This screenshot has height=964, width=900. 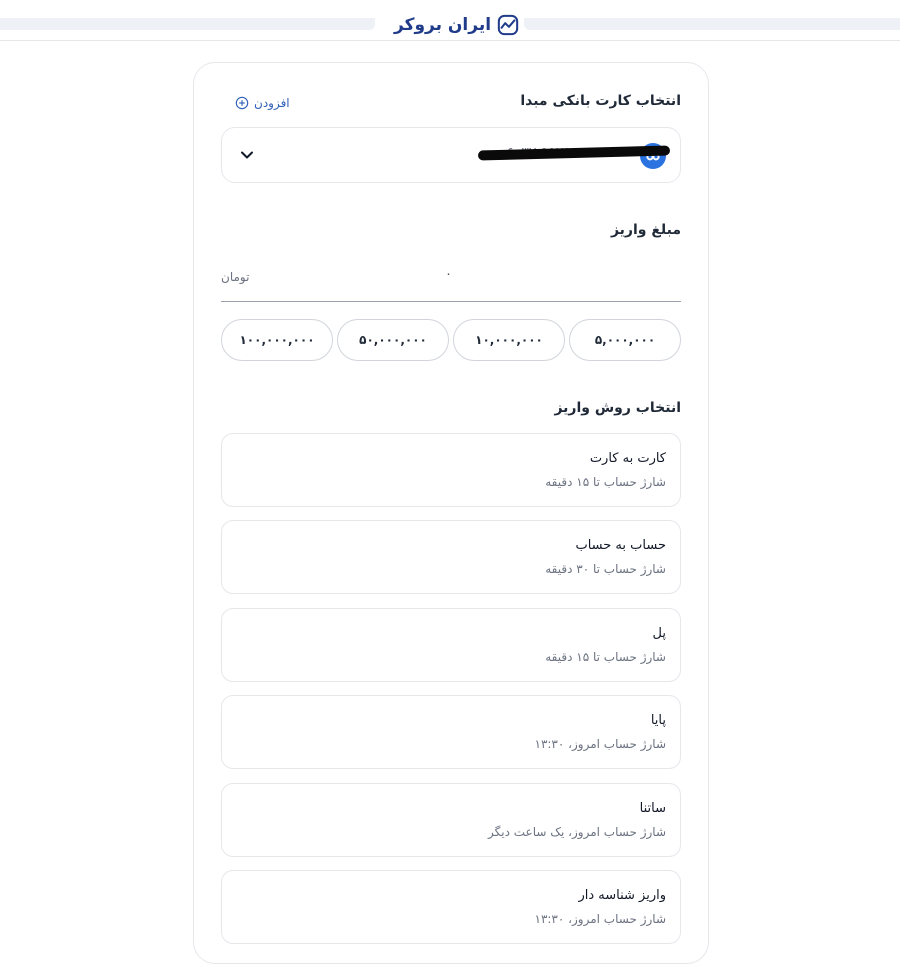 I want to click on deposit-method-option: واریز شناسه دار شارژ حساب امروز، ۱۳:۳۰, so click(x=451, y=907).